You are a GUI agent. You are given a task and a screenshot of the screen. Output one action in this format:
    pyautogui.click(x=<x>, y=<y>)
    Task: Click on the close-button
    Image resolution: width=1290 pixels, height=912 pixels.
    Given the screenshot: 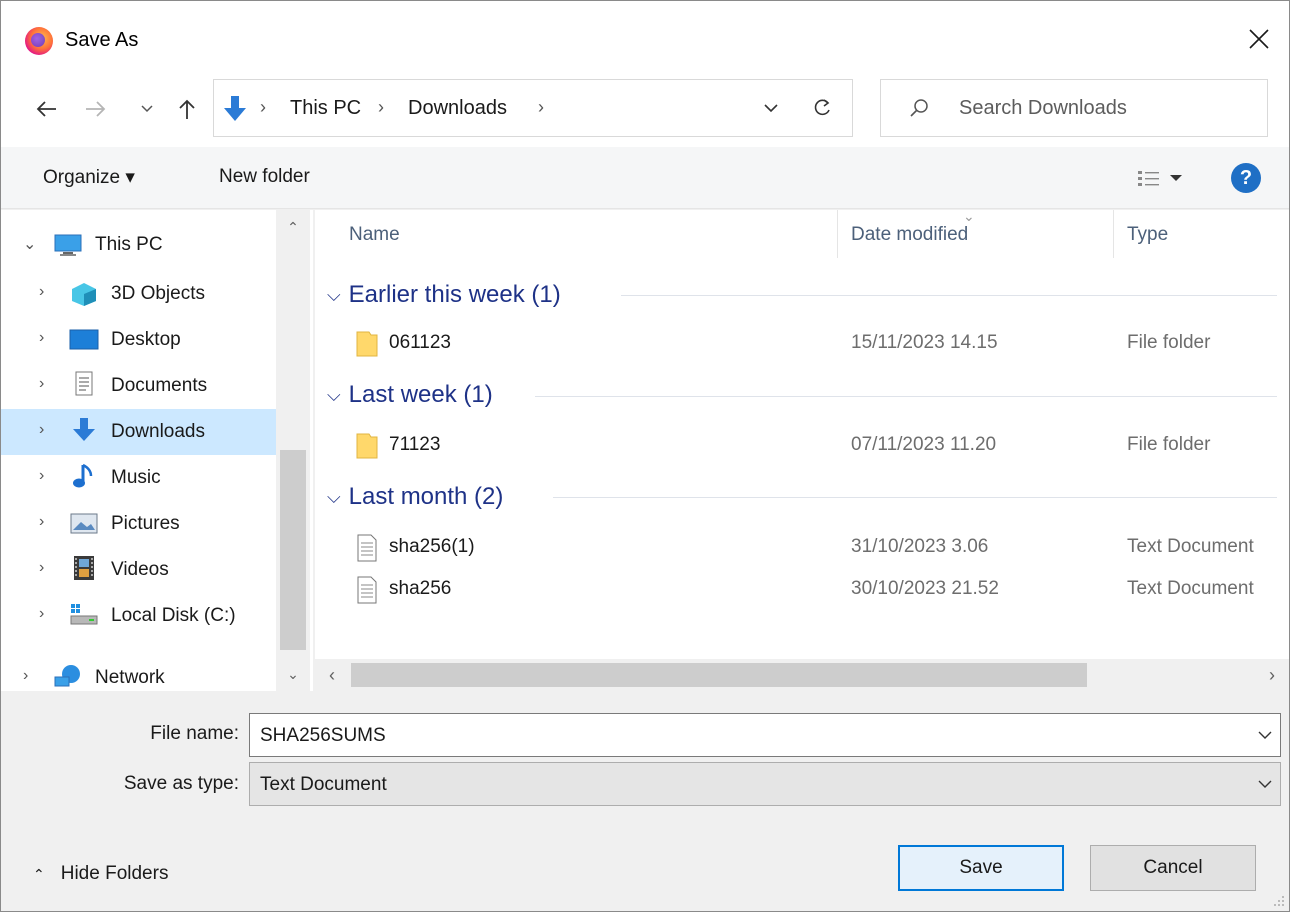 What is the action you would take?
    pyautogui.click(x=1259, y=39)
    